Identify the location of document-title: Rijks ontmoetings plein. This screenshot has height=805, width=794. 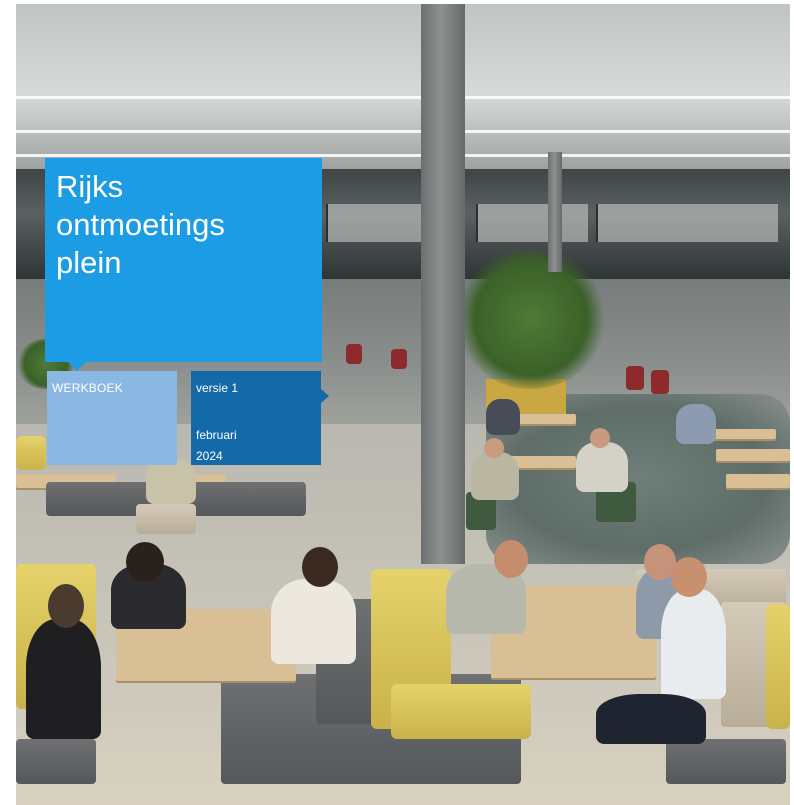
(140, 225).